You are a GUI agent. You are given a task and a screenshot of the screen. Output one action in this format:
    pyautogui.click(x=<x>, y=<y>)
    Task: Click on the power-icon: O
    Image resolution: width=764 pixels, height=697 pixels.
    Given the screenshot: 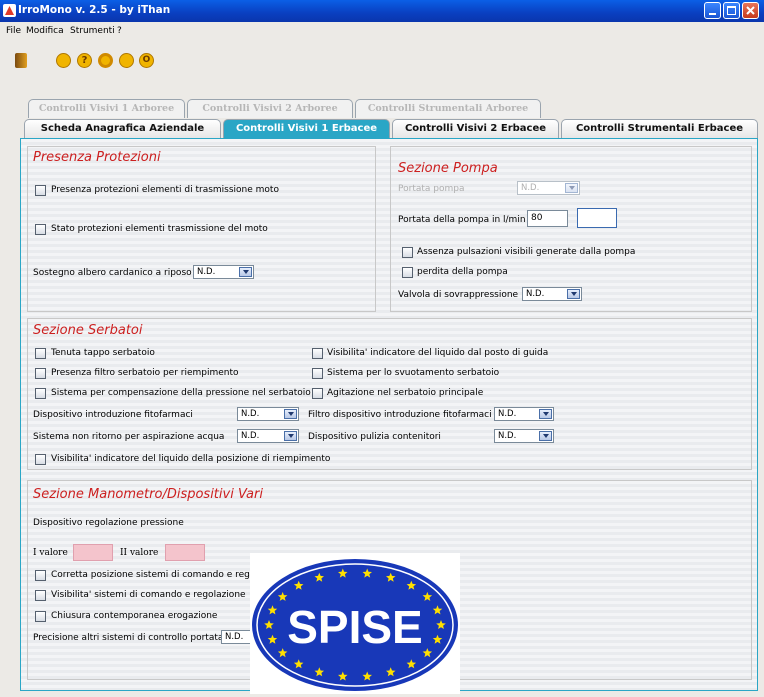 What is the action you would take?
    pyautogui.click(x=146, y=60)
    